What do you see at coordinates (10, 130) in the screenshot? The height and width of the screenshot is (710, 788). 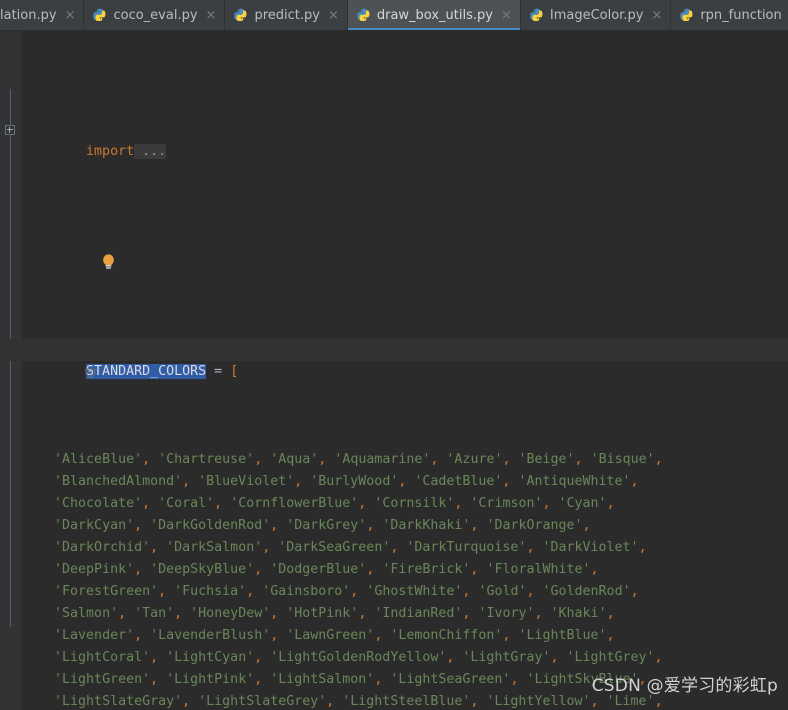 I see `fold-expand-icon` at bounding box center [10, 130].